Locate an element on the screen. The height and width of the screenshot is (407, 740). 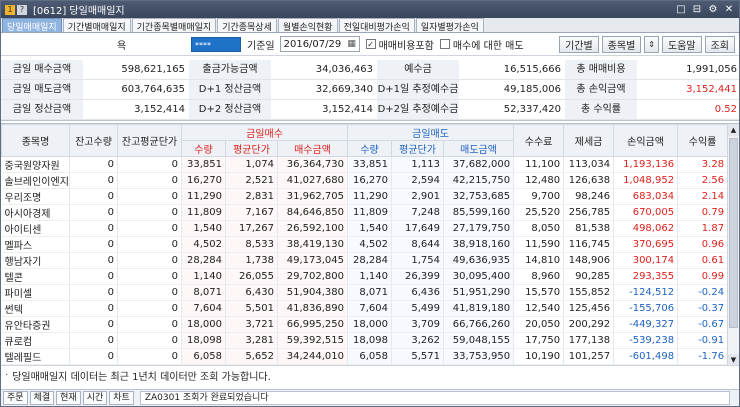
scroll-up-icon: ▲ is located at coordinates (733, 130).